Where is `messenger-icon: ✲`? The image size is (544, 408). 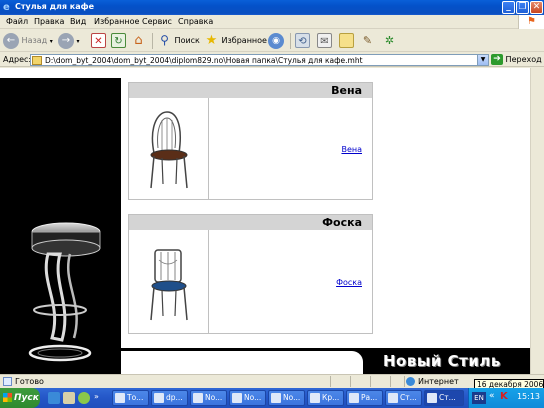
messenger-icon: ✲ is located at coordinates (389, 40).